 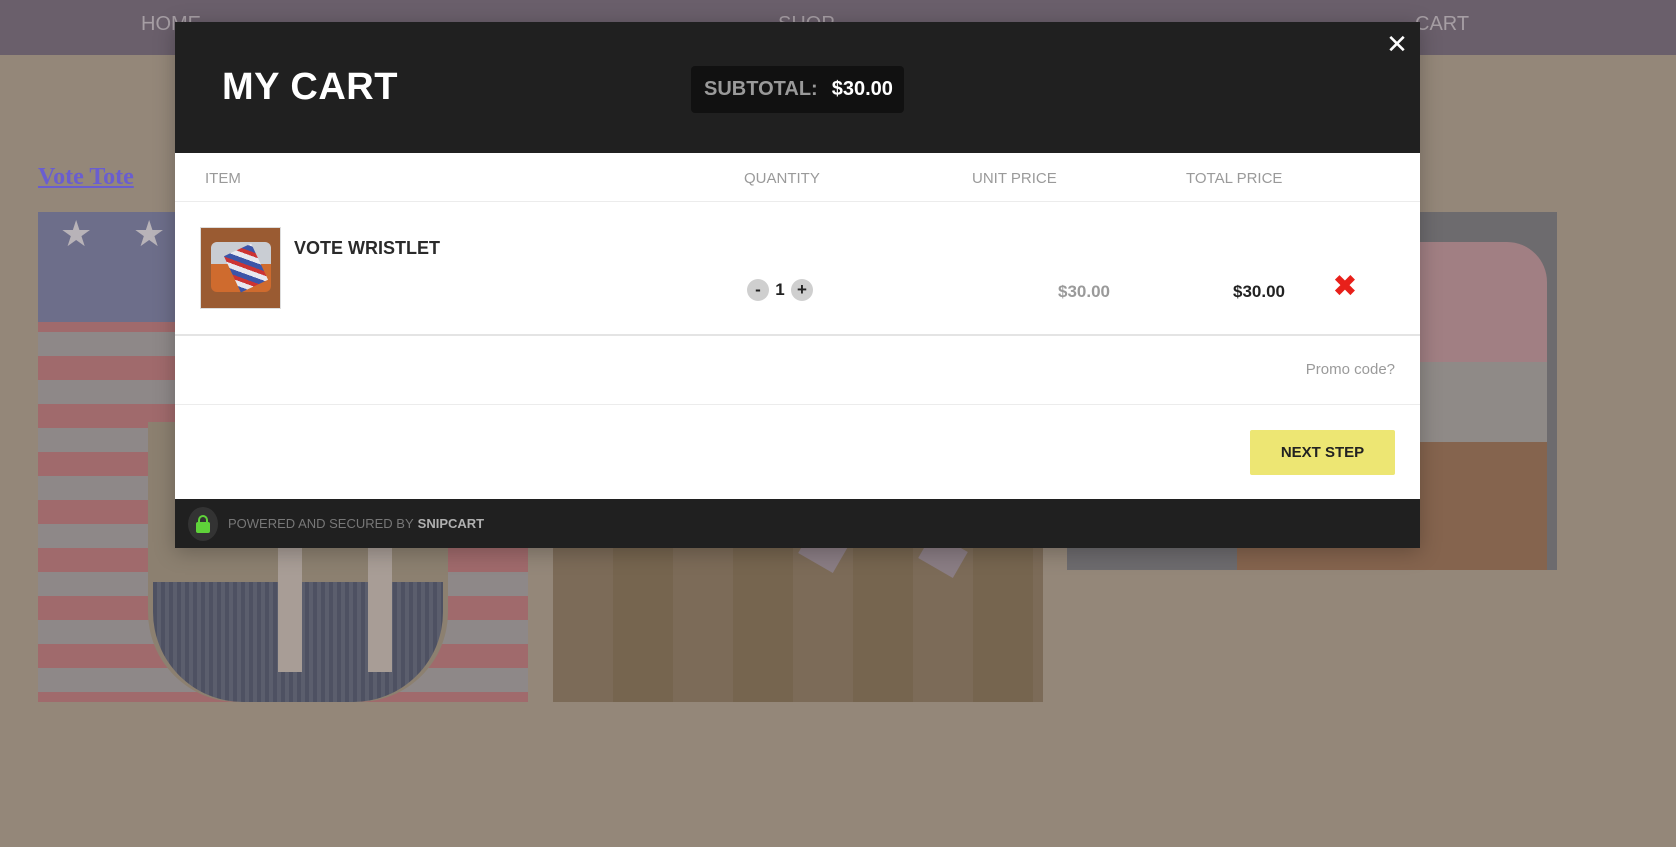 I want to click on remove-item-icon: ✖, so click(x=1345, y=287).